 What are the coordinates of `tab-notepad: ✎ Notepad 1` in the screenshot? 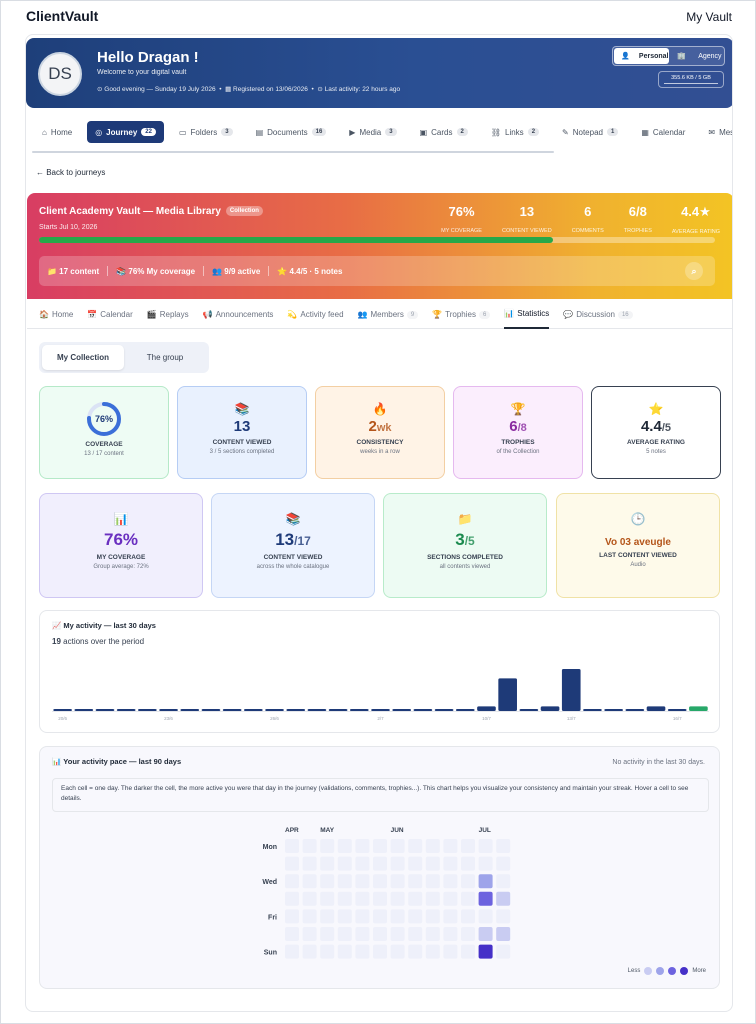 It's located at (590, 132).